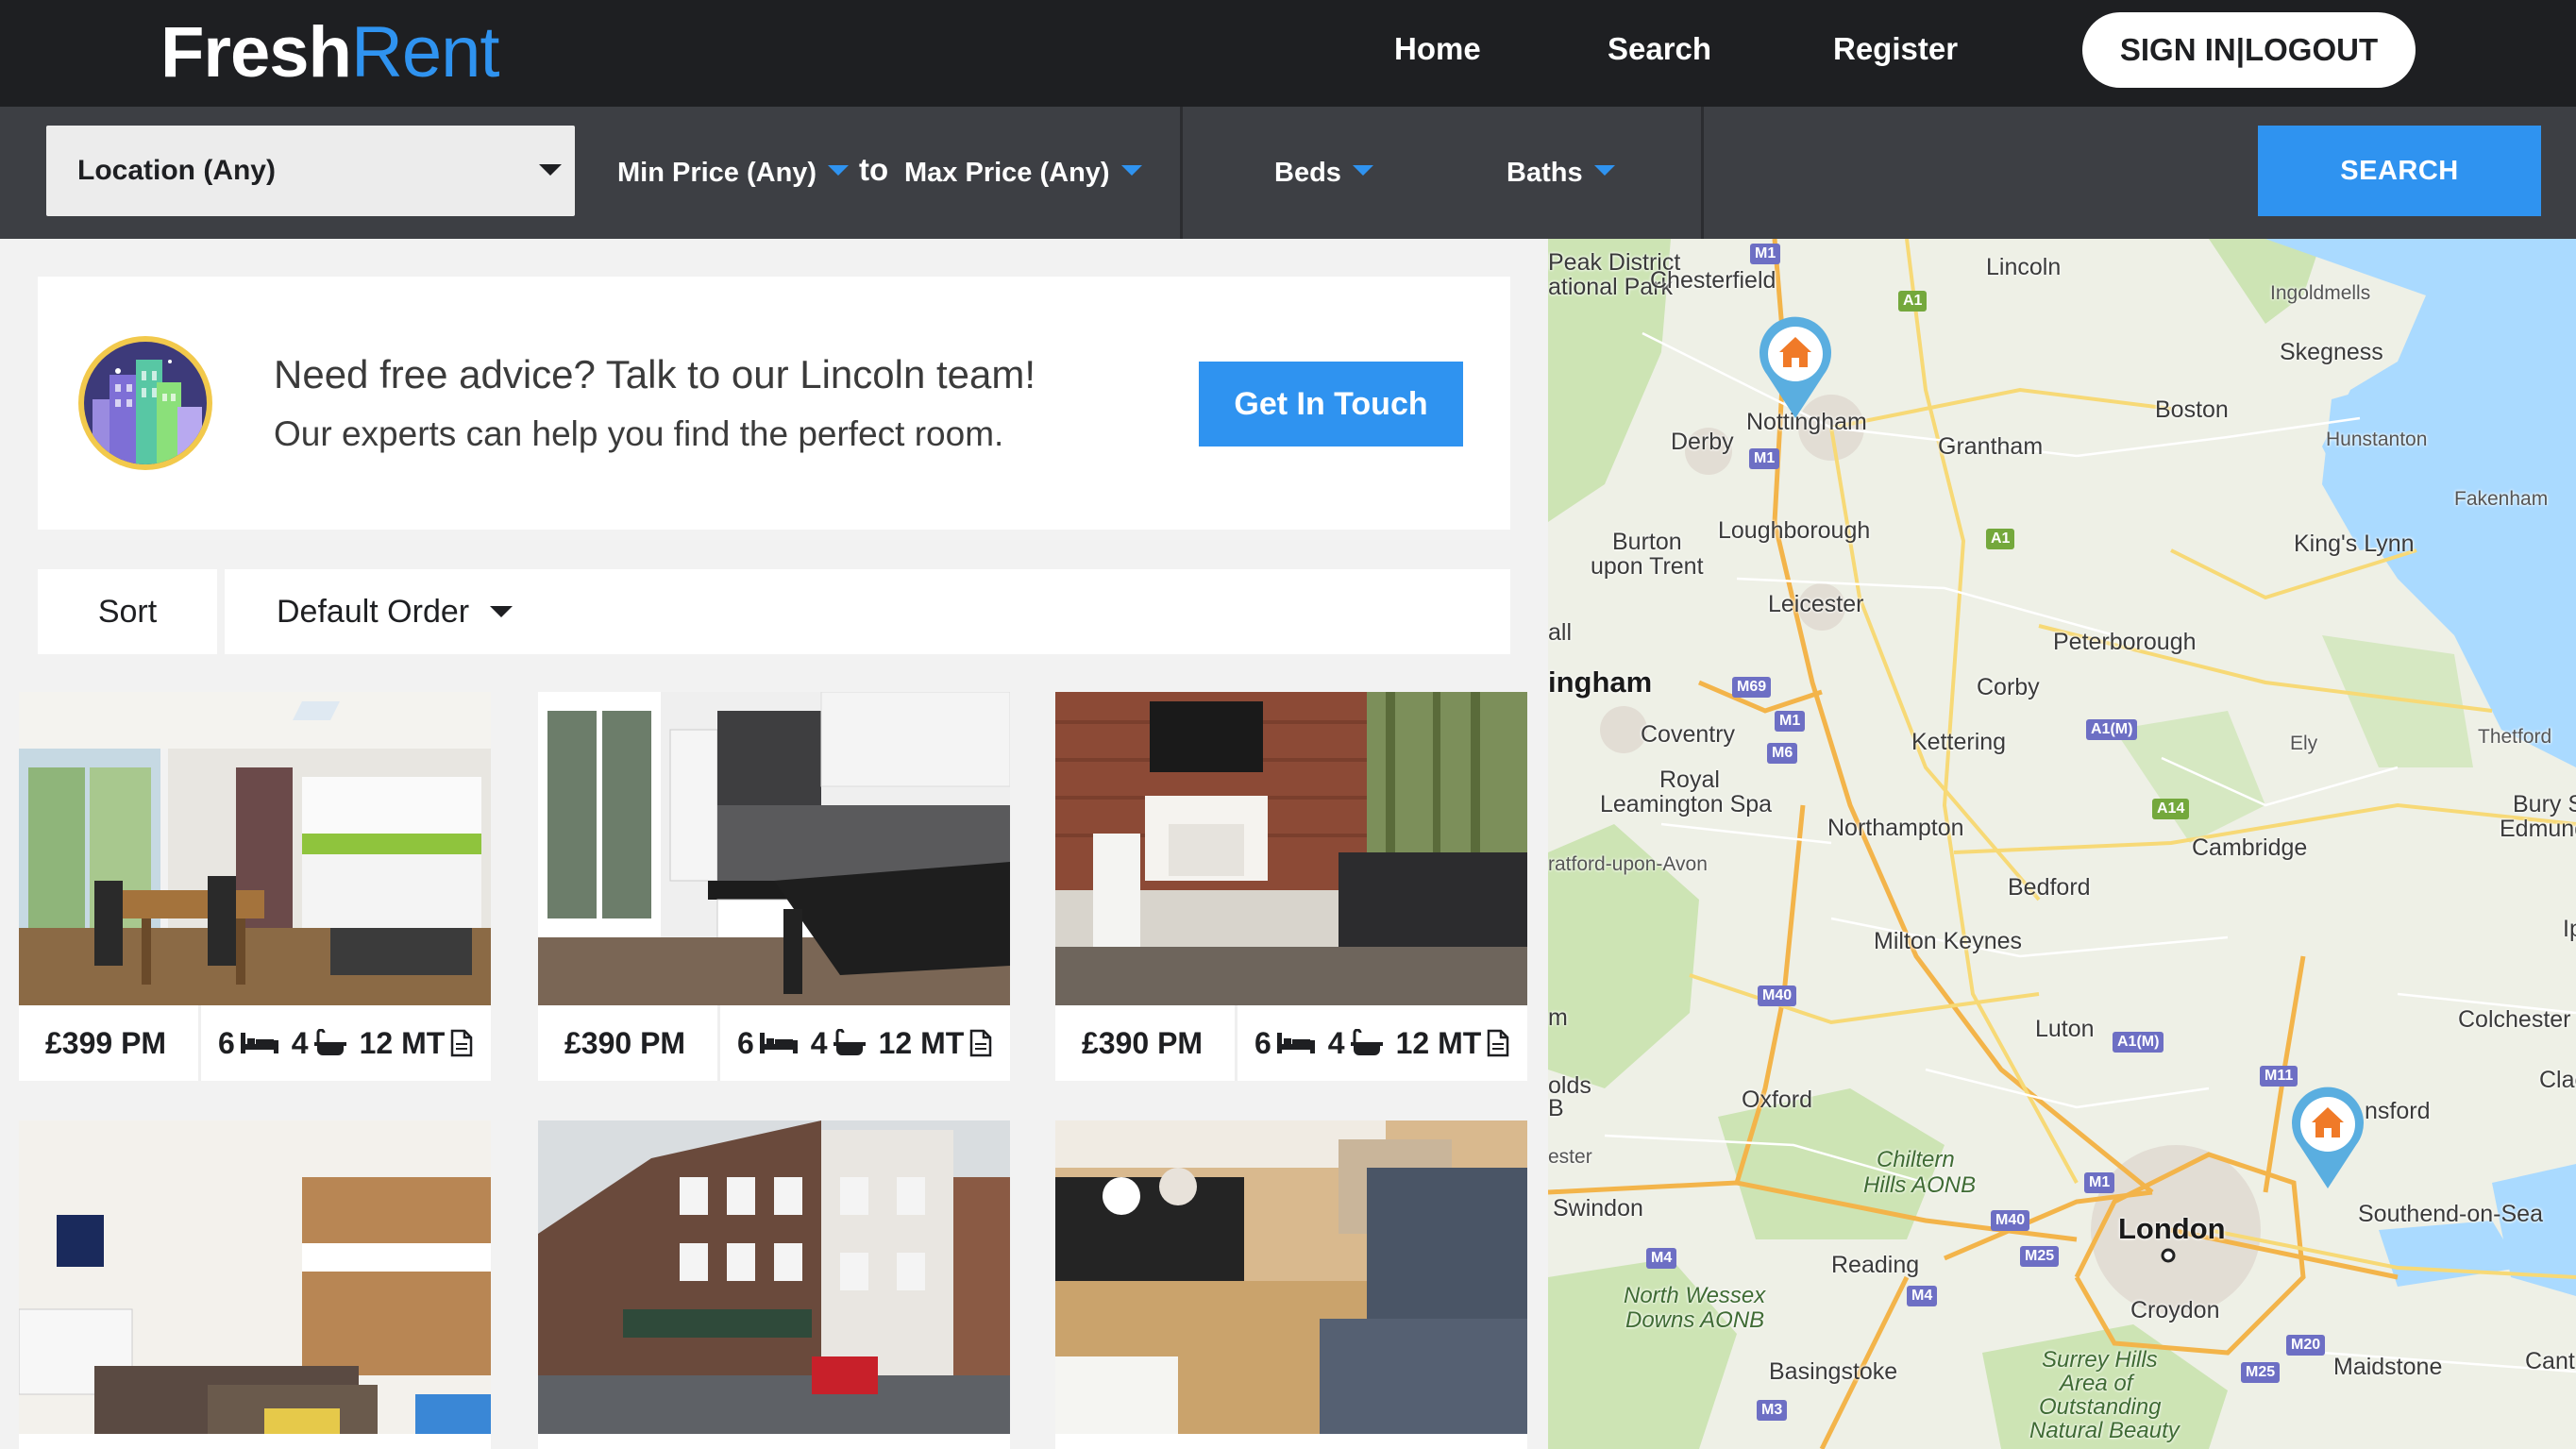 This screenshot has width=2576, height=1449. Describe the element at coordinates (1291, 1277) in the screenshot. I see `listing-photo-lounge-sofas` at that location.